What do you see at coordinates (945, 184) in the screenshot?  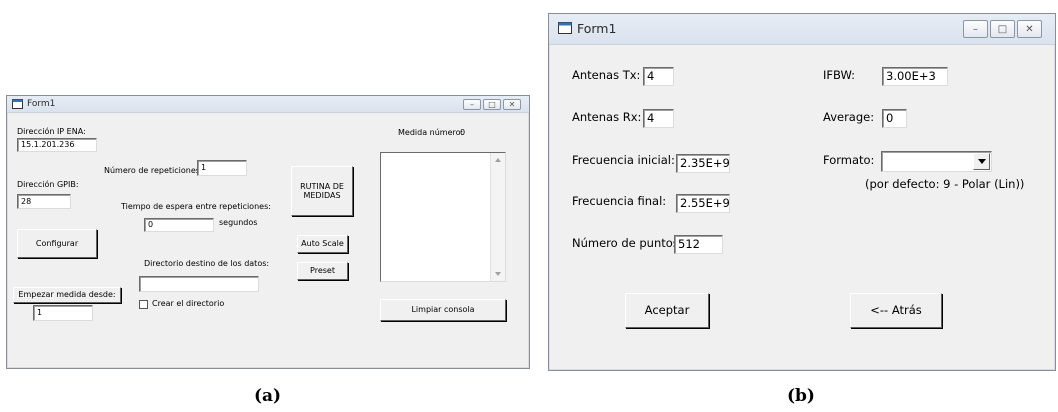 I see `formato-hint: (por defecto: 9 - Polar (Lin))` at bounding box center [945, 184].